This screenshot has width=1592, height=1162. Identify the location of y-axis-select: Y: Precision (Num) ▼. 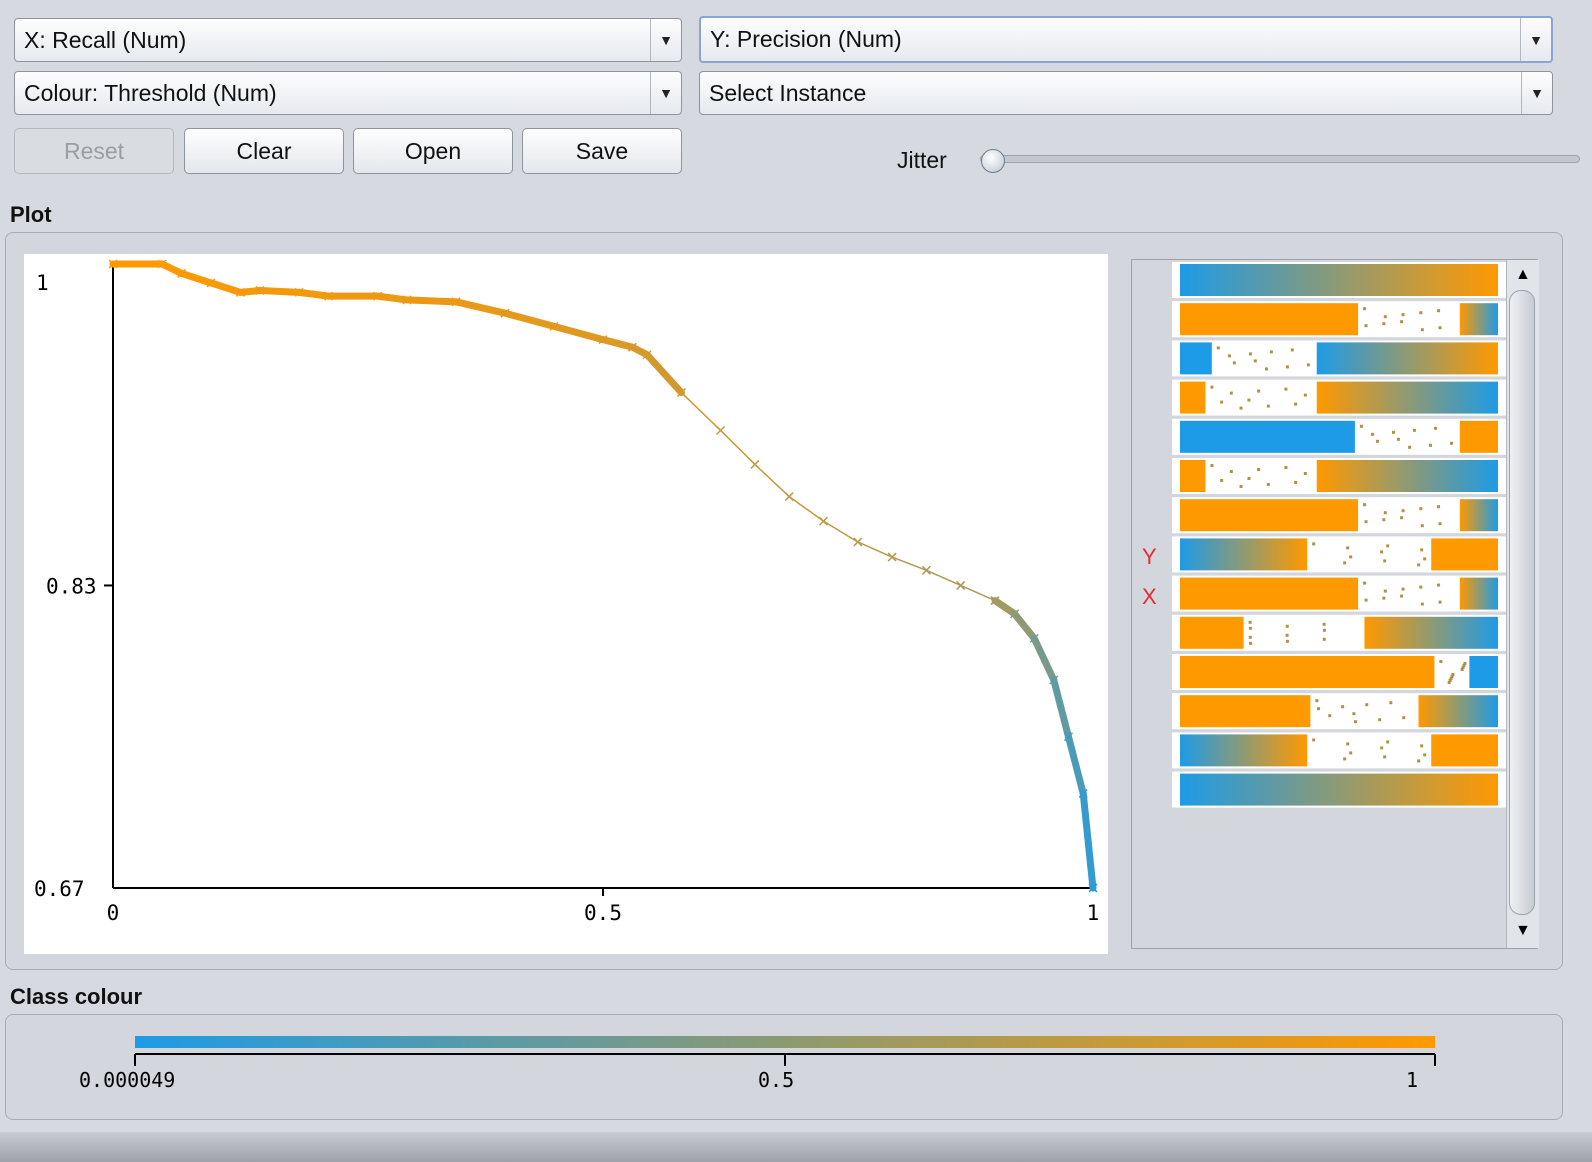
(1126, 39).